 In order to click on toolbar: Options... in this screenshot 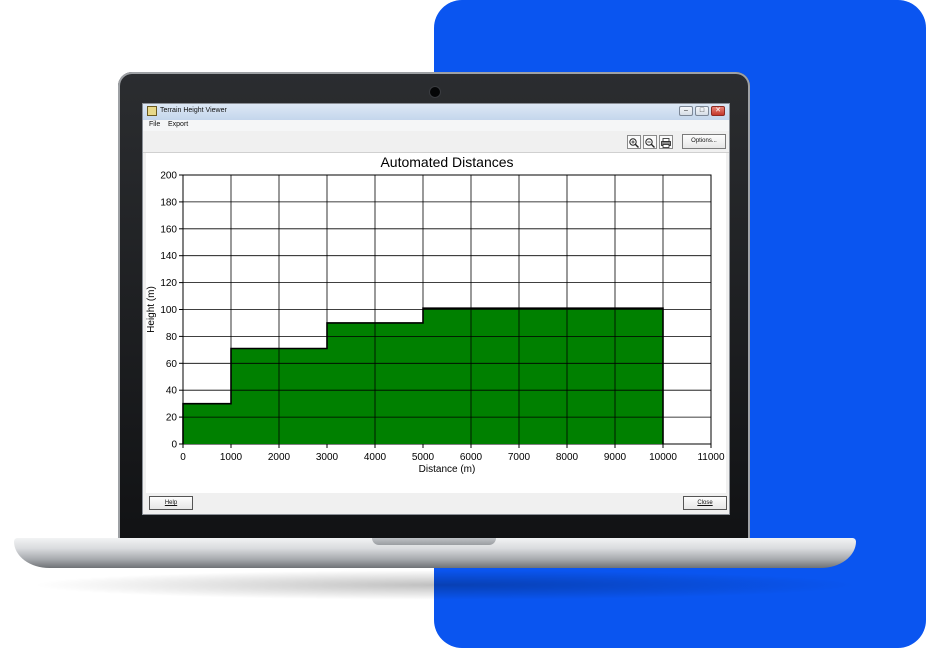, I will do `click(436, 142)`.